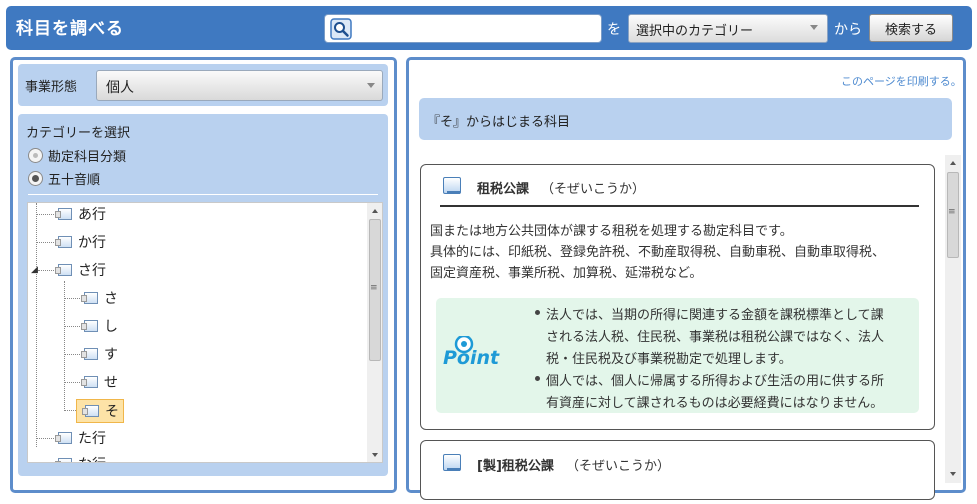 This screenshot has height=504, width=977. What do you see at coordinates (100, 411) in the screenshot?
I see `tree-node-so-selected: そ` at bounding box center [100, 411].